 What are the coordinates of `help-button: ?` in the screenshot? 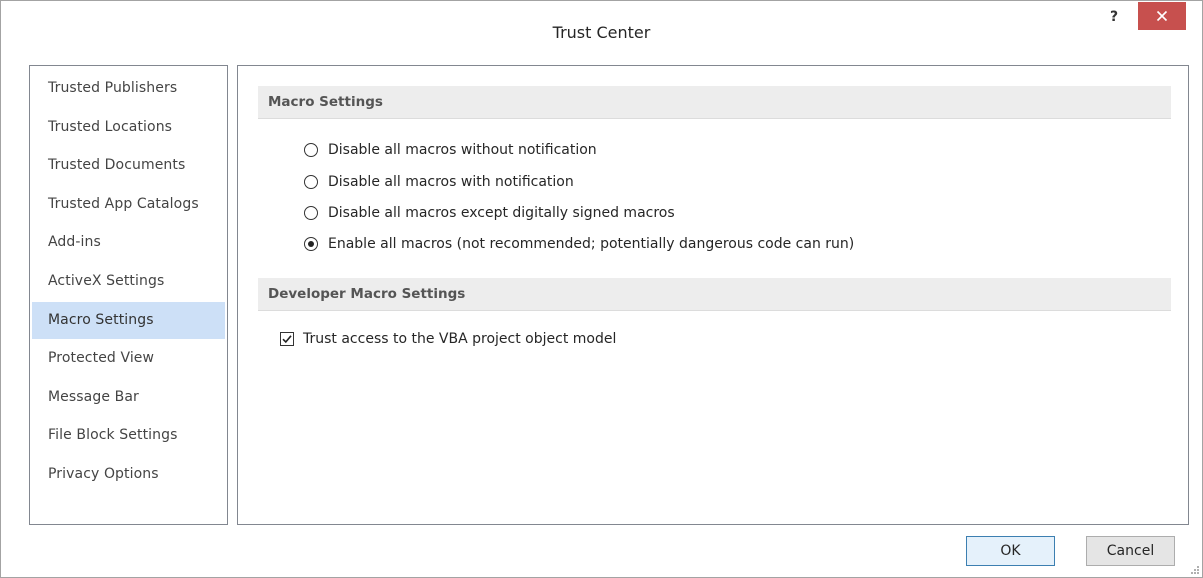 It's located at (1114, 17).